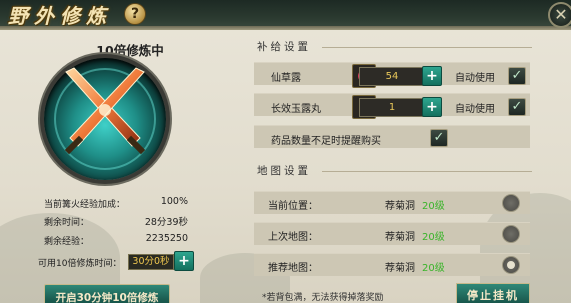  I want to click on buy-pill-button: +, so click(432, 107).